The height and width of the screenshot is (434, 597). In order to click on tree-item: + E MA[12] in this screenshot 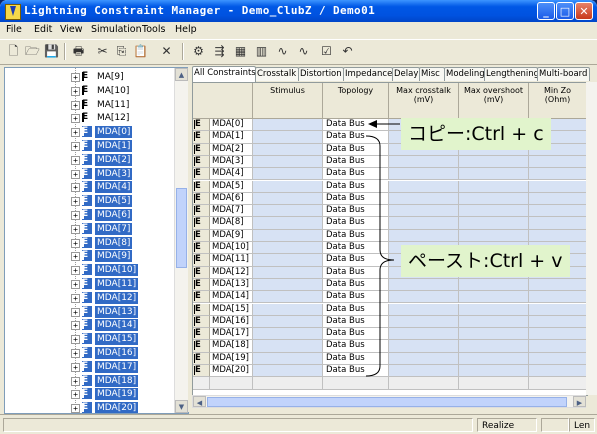, I will do `click(90, 118)`.